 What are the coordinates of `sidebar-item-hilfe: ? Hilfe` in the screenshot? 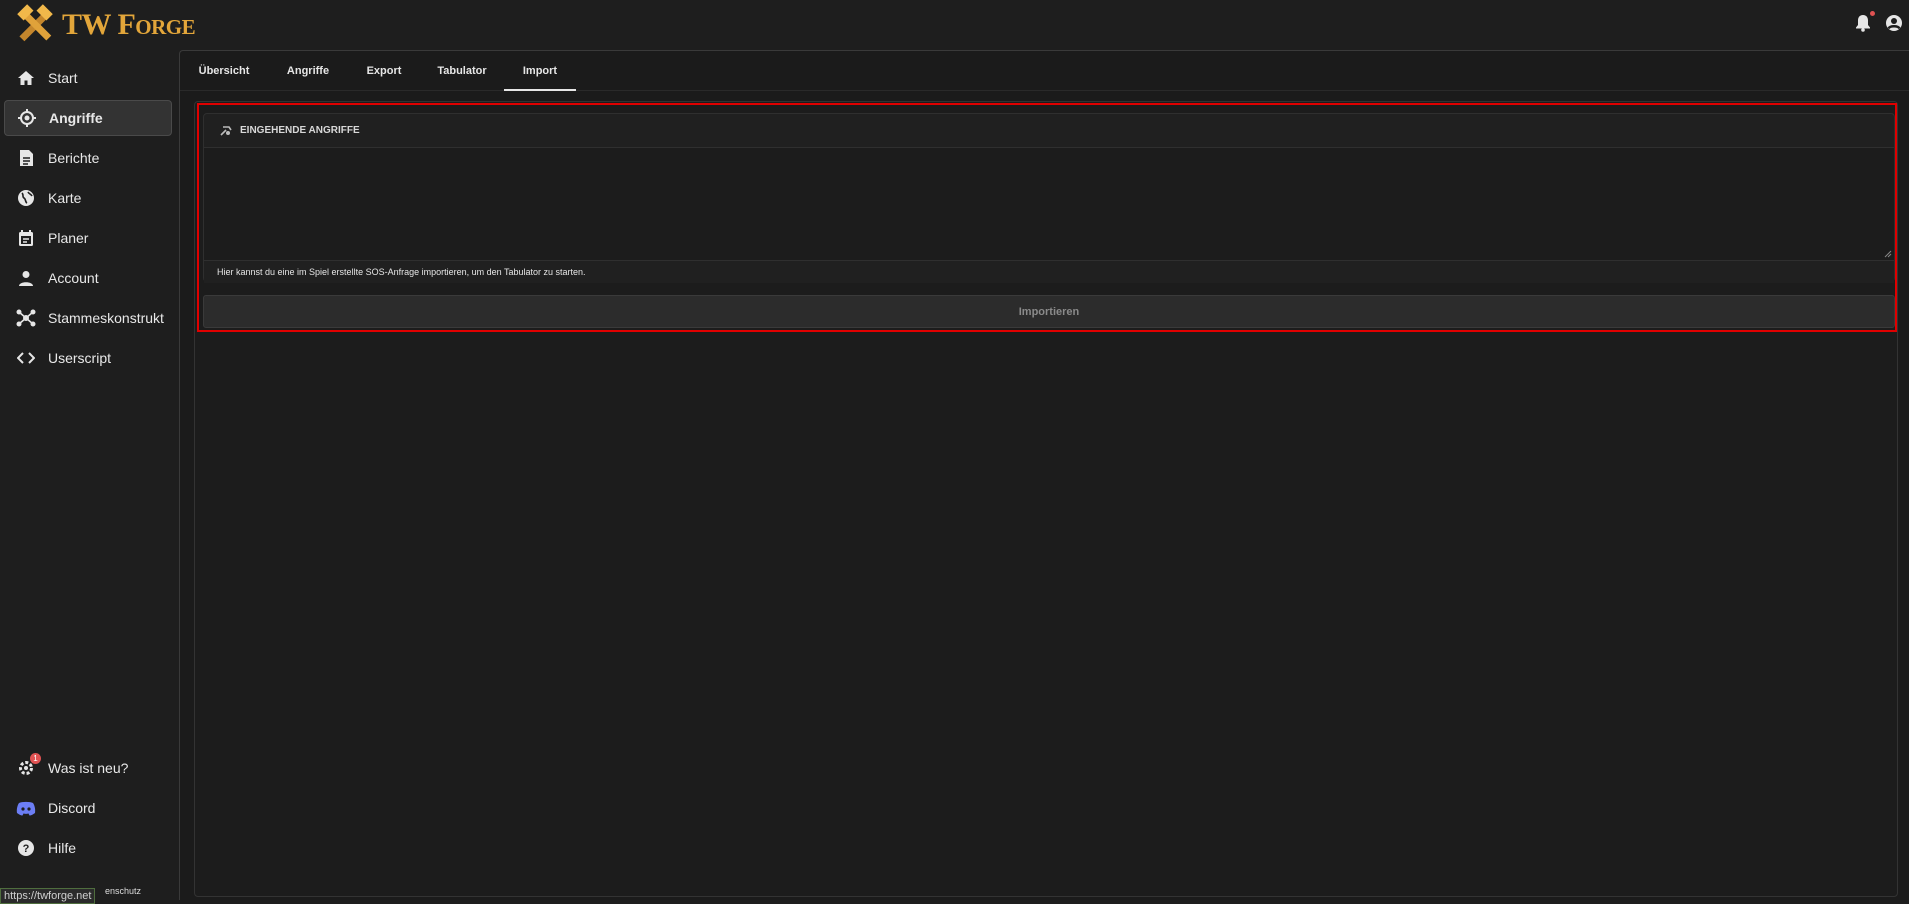 It's located at (88, 848).